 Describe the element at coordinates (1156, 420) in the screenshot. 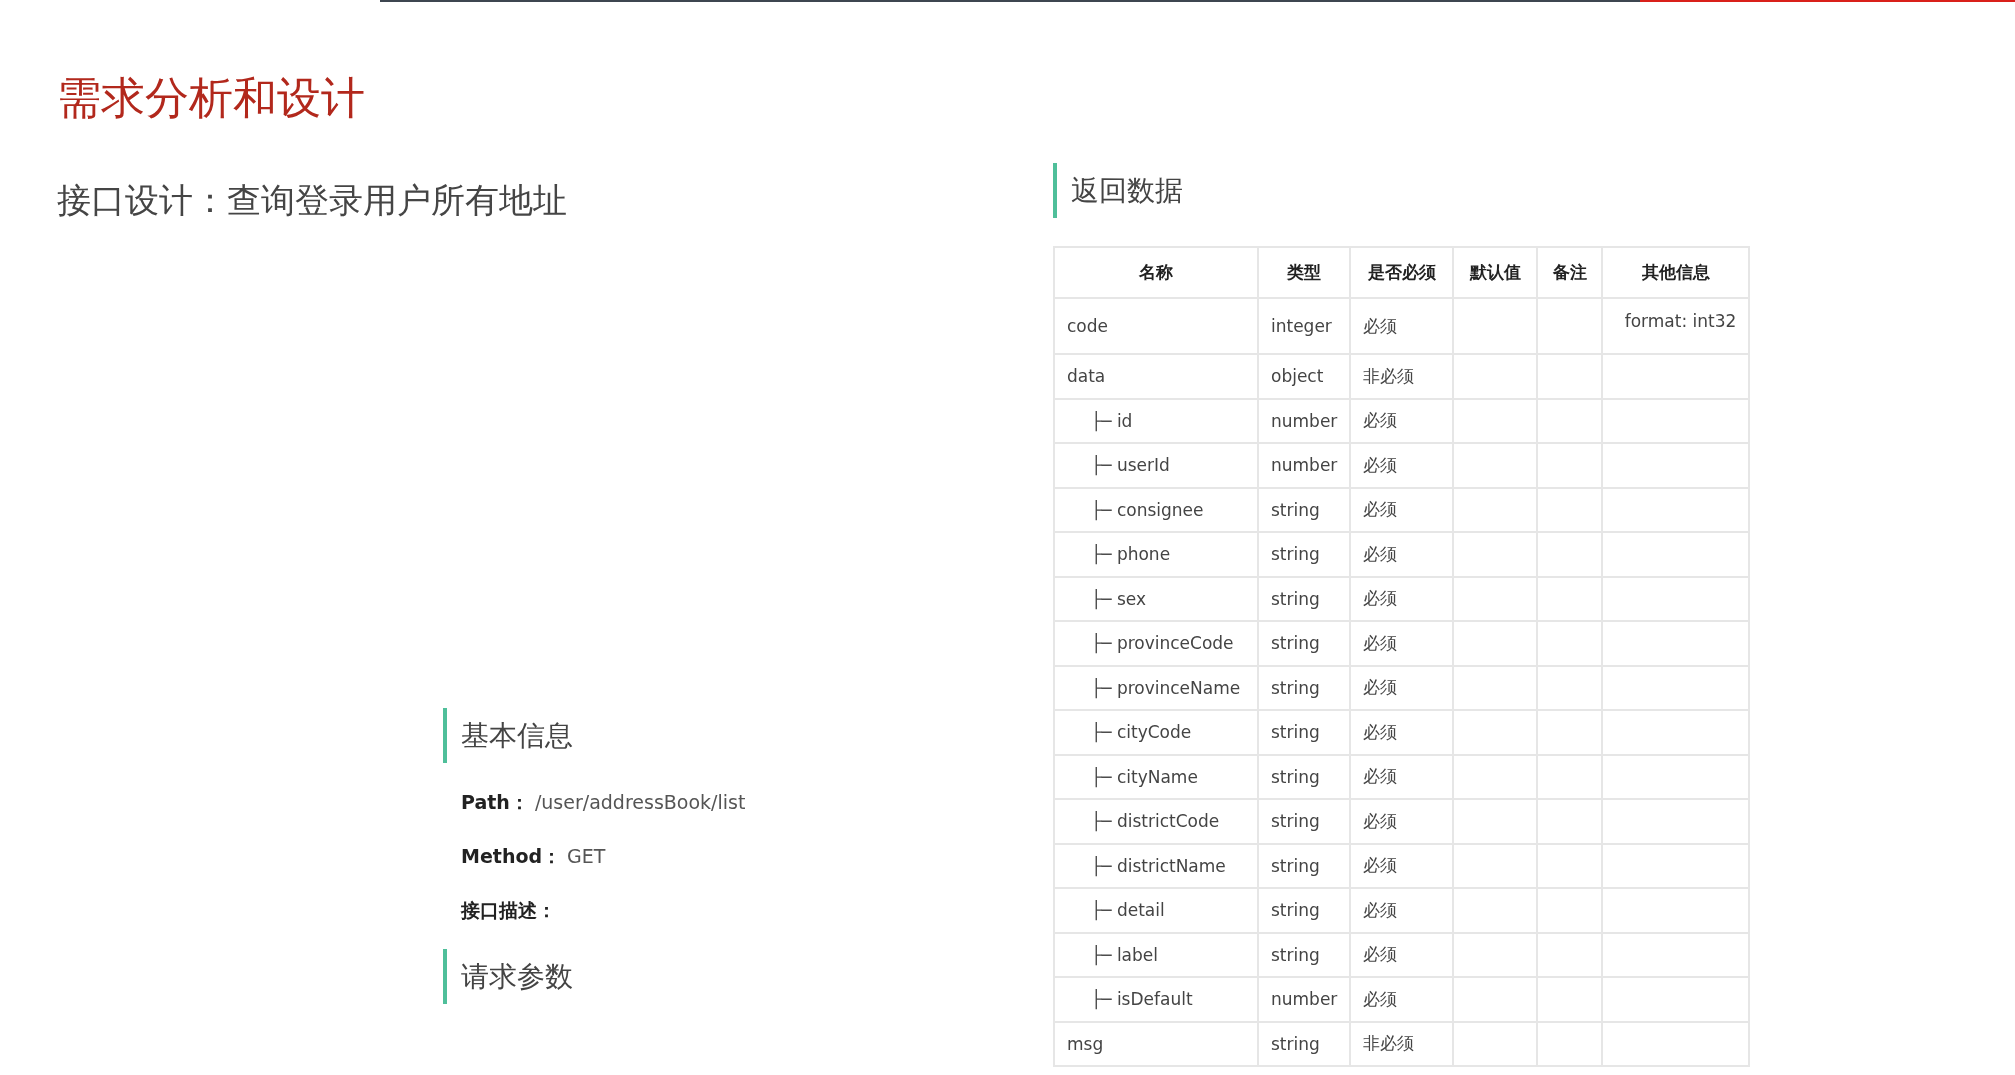

I see `table-cell: ├─ id` at that location.